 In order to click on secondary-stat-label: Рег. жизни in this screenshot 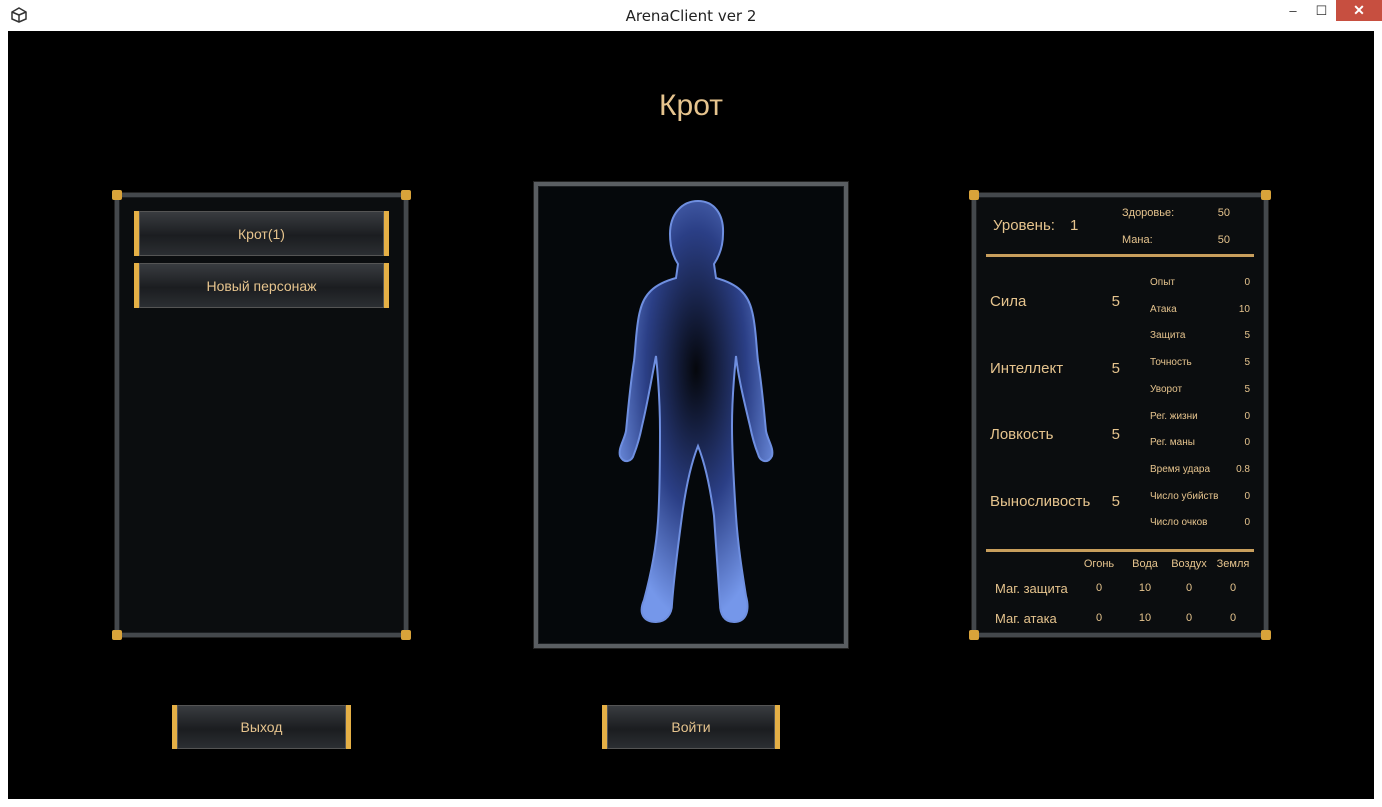, I will do `click(1174, 416)`.